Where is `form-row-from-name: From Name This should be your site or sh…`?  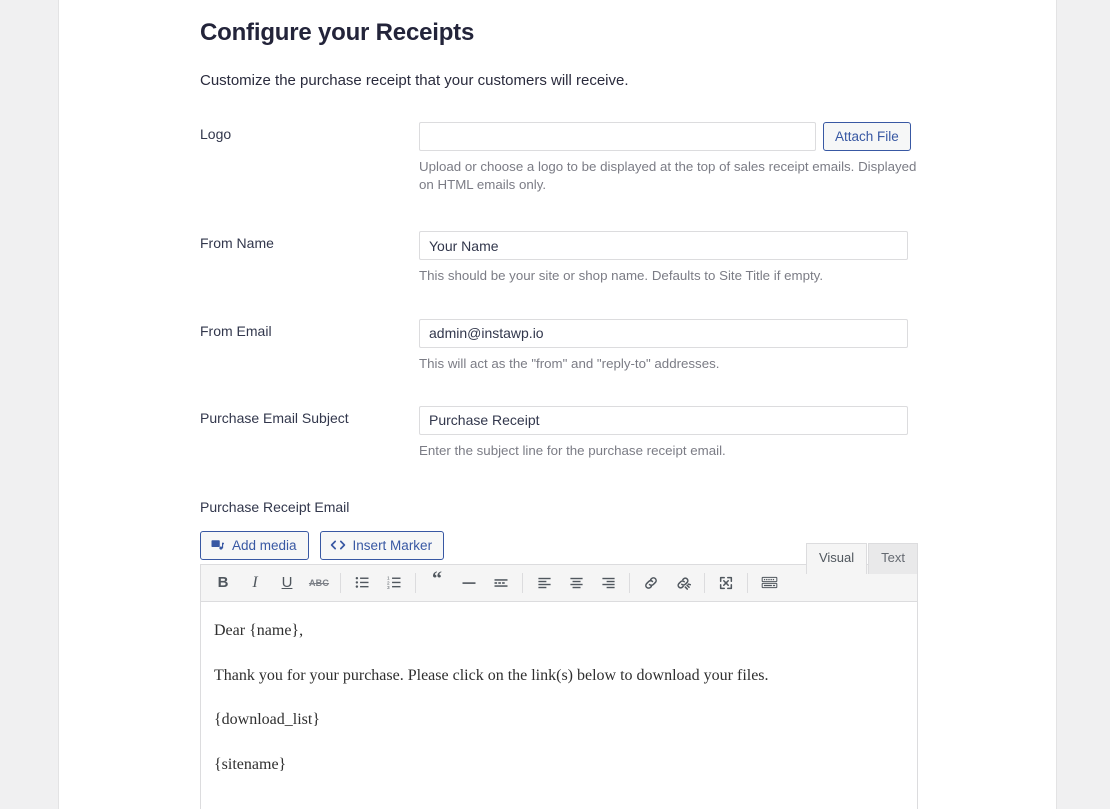 form-row-from-name: From Name This should be your site or sh… is located at coordinates (584, 258).